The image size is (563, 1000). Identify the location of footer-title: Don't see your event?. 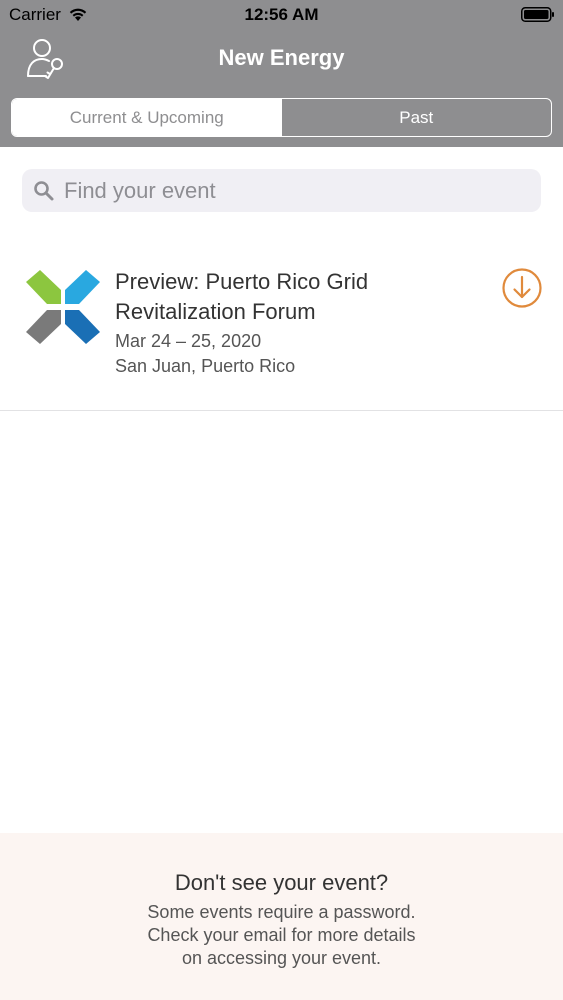
(281, 882).